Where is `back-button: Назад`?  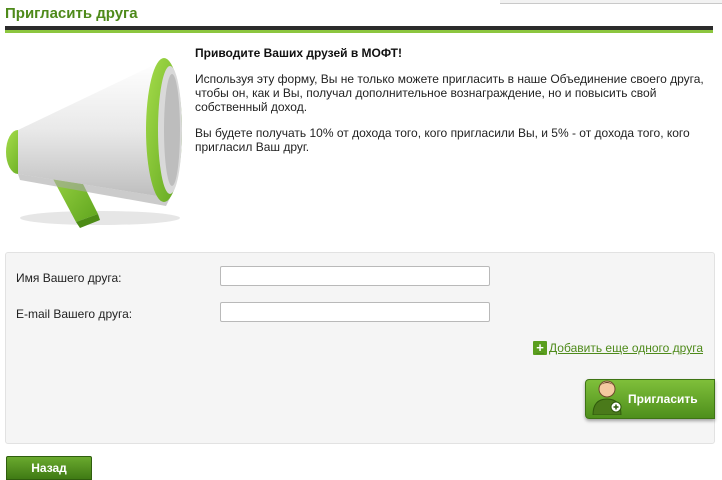
back-button: Назад is located at coordinates (49, 468).